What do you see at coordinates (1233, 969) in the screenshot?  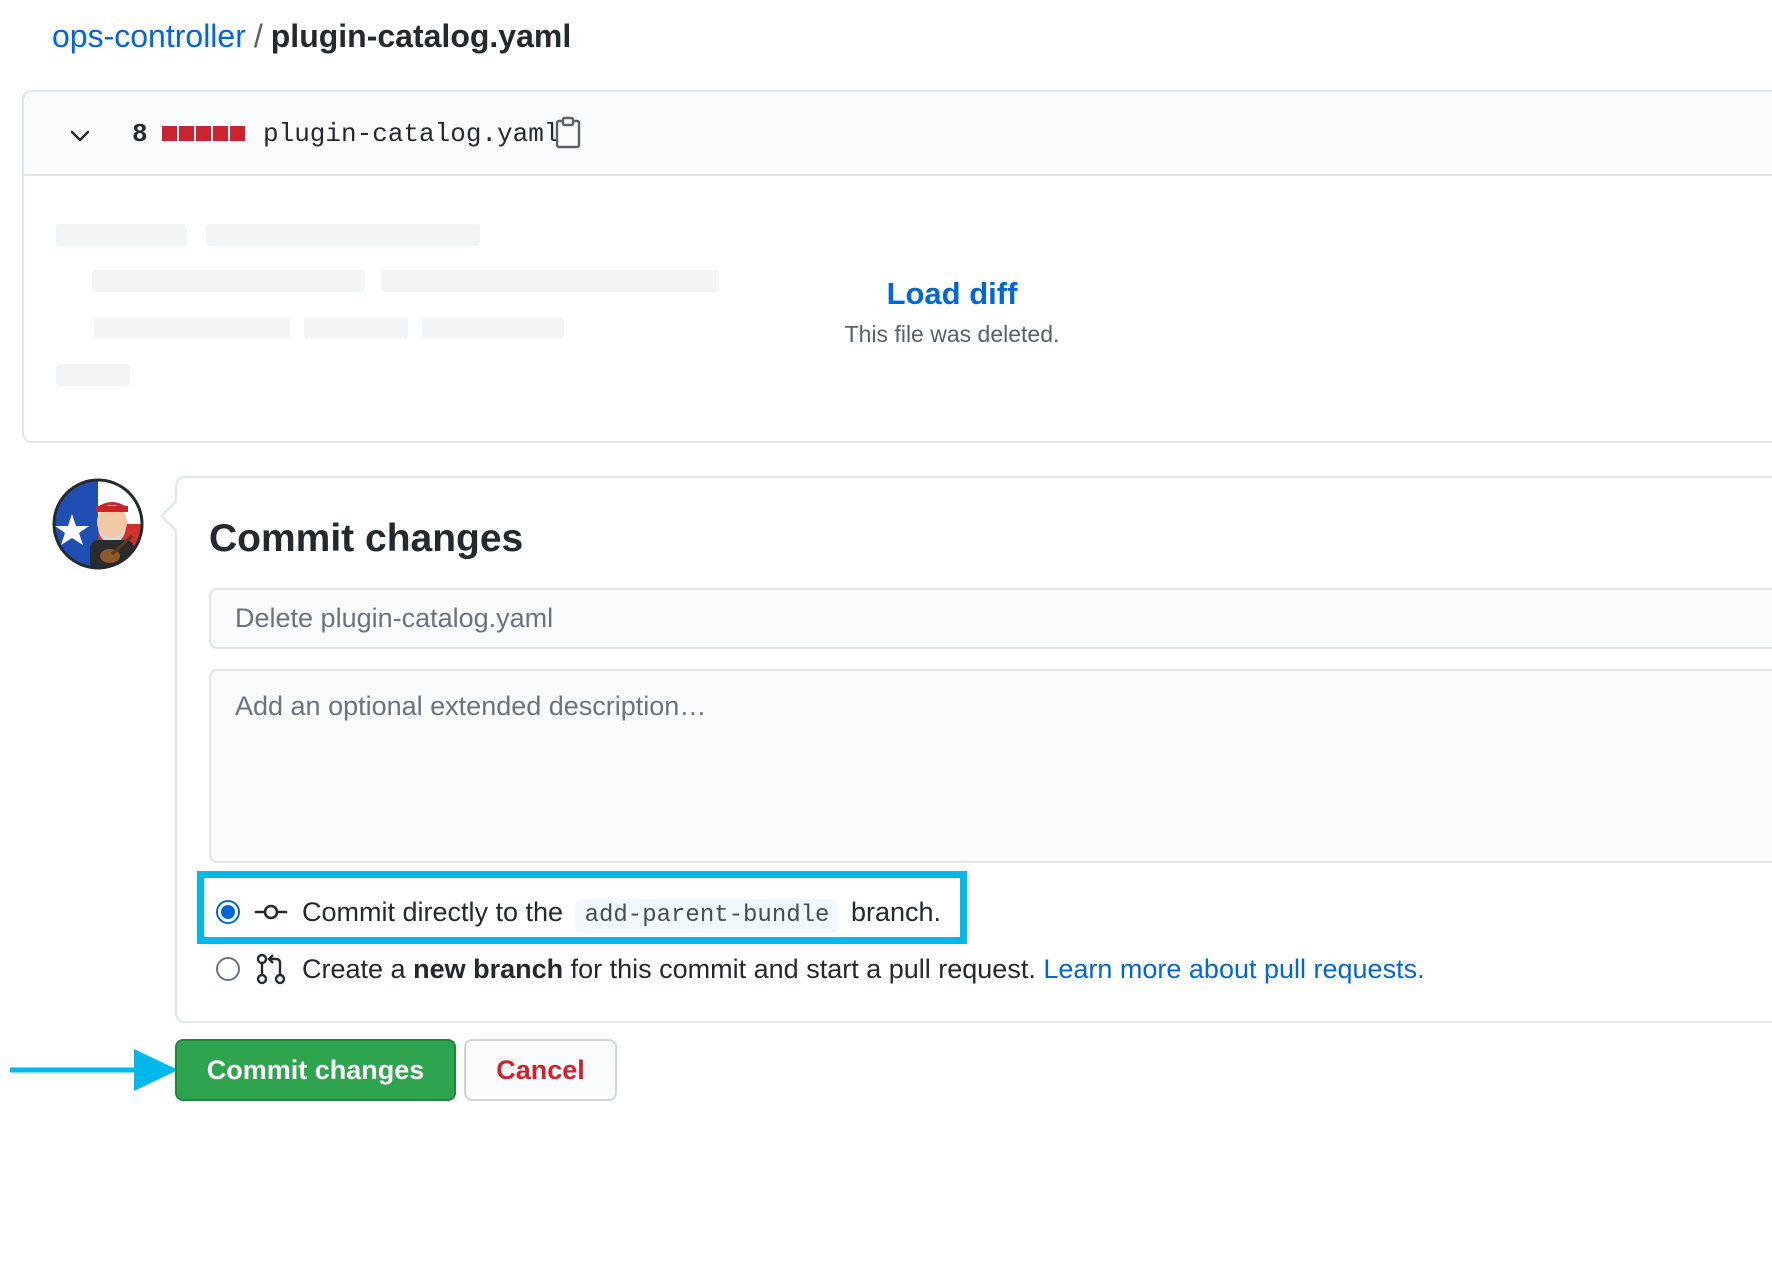 I see `pull-requests-help-link: Learn more about pull requests.` at bounding box center [1233, 969].